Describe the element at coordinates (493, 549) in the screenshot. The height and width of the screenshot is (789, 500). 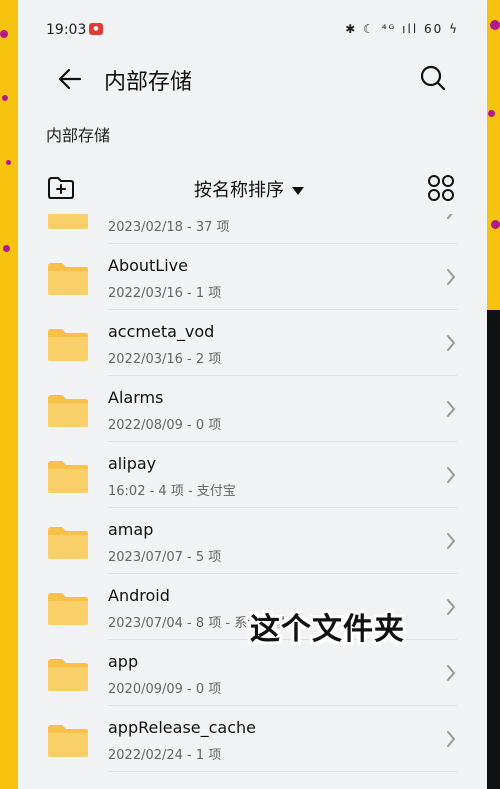
I see `decor-strip` at that location.